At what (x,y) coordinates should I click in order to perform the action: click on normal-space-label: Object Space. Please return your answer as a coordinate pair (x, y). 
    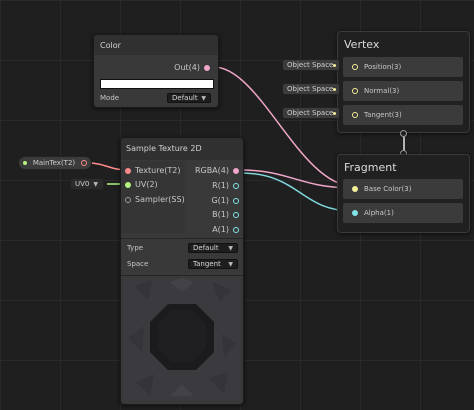
    Looking at the image, I should click on (310, 89).